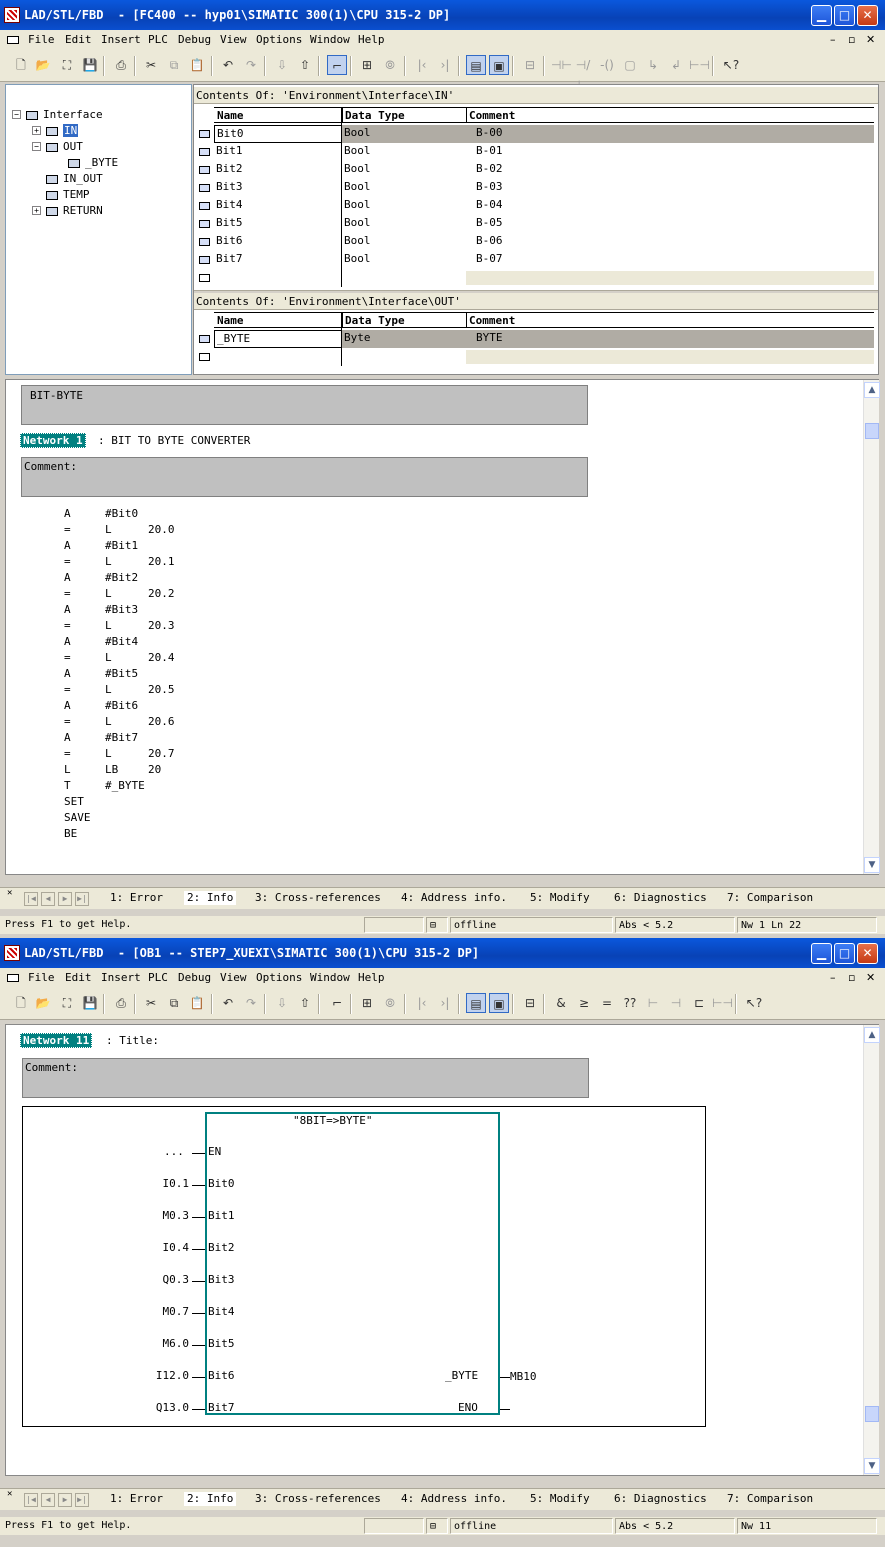 Image resolution: width=885 pixels, height=1547 pixels. Describe the element at coordinates (48, 1500) in the screenshot. I see `tab-prev-icon: ◀` at that location.